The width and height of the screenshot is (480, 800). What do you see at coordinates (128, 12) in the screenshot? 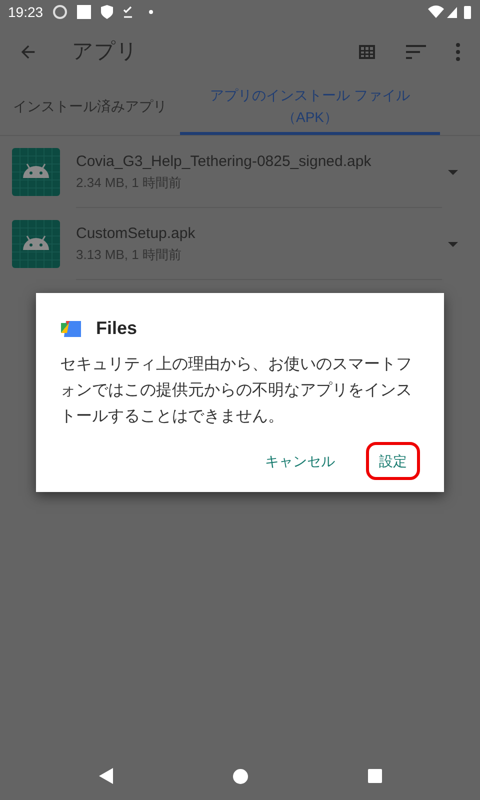
I see `check-icon` at bounding box center [128, 12].